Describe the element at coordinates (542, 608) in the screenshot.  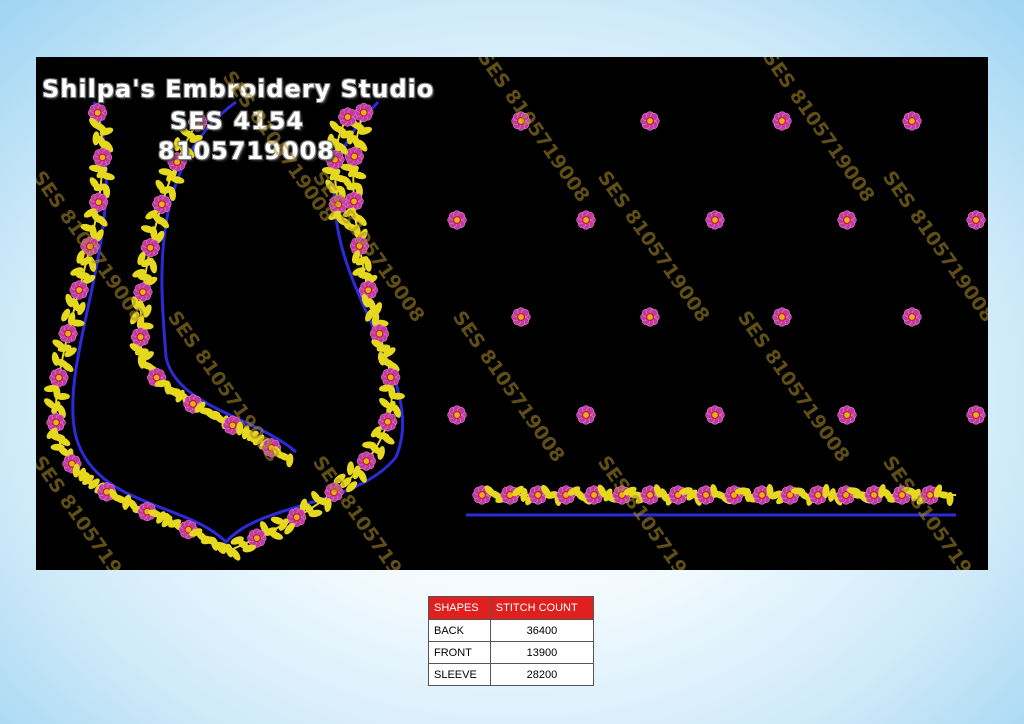
I see `stitch-count-column-header: STITCH COUNT` at that location.